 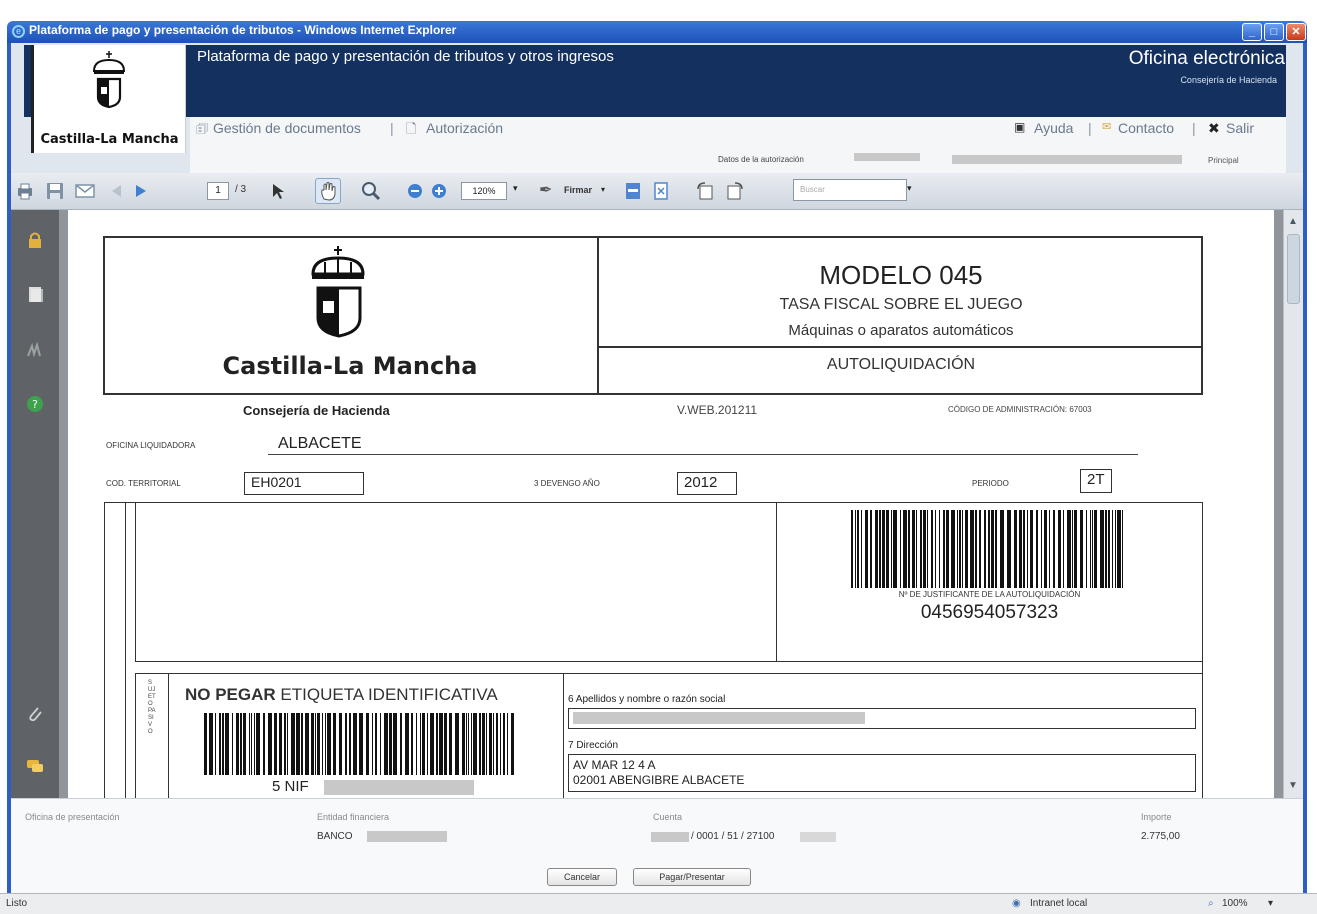 I want to click on period-field: 2T, so click(x=1096, y=481).